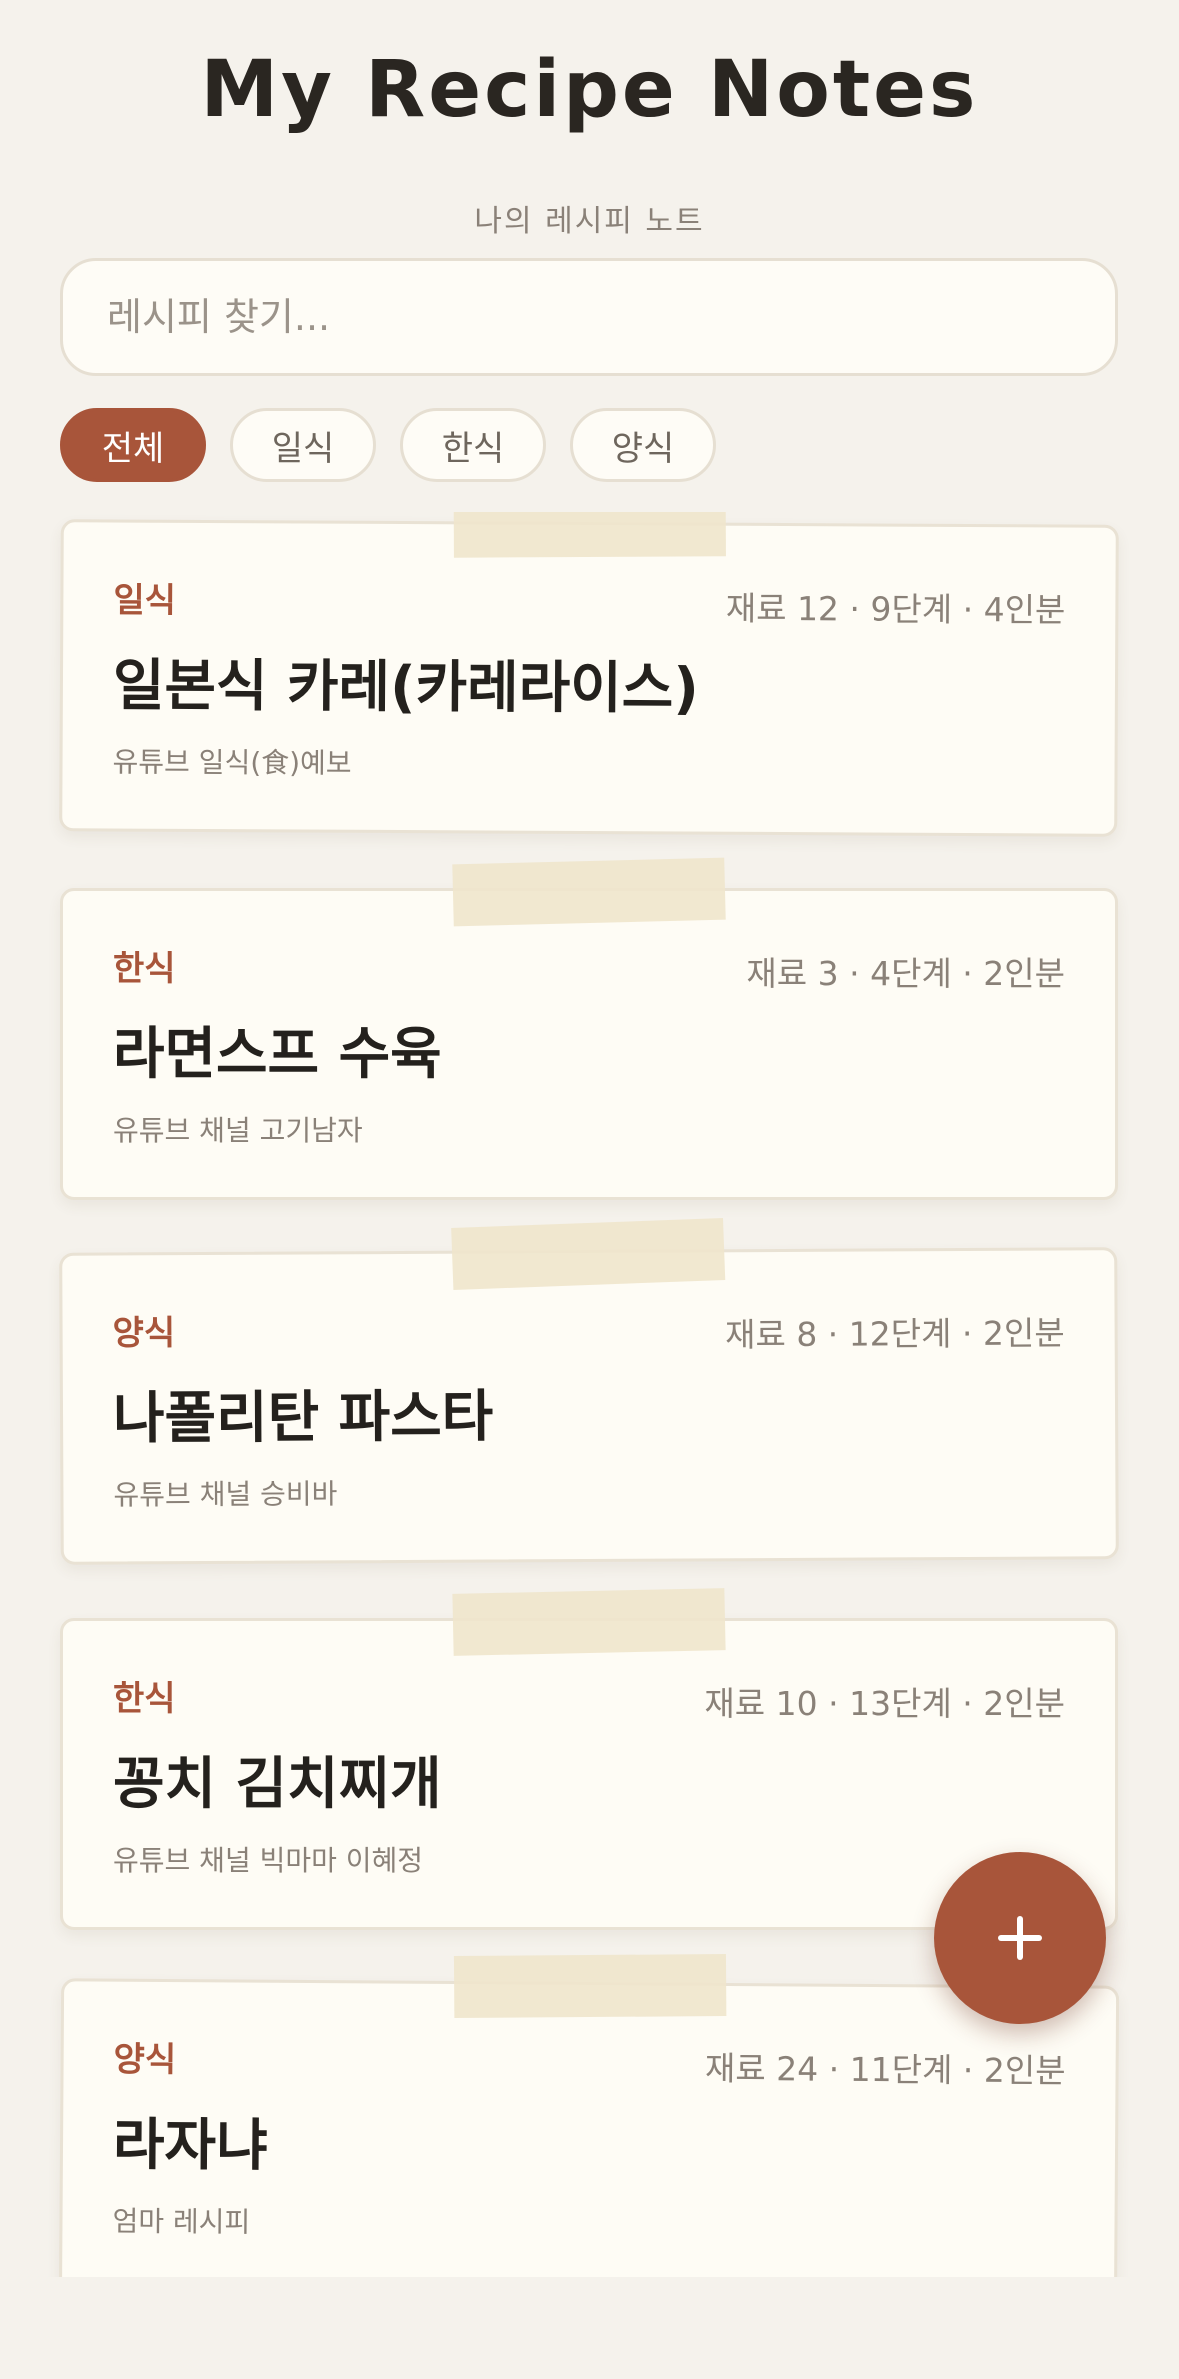  What do you see at coordinates (277, 1784) in the screenshot?
I see `recipe-title: 꽁치 김치찌개` at bounding box center [277, 1784].